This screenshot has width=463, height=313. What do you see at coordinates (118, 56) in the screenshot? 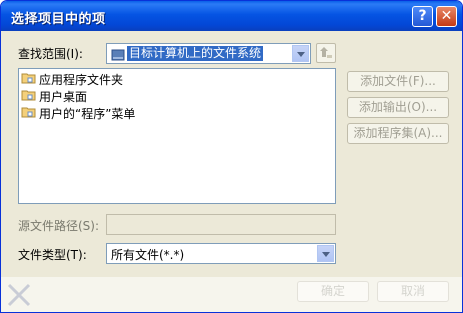
I see `drive-icon` at bounding box center [118, 56].